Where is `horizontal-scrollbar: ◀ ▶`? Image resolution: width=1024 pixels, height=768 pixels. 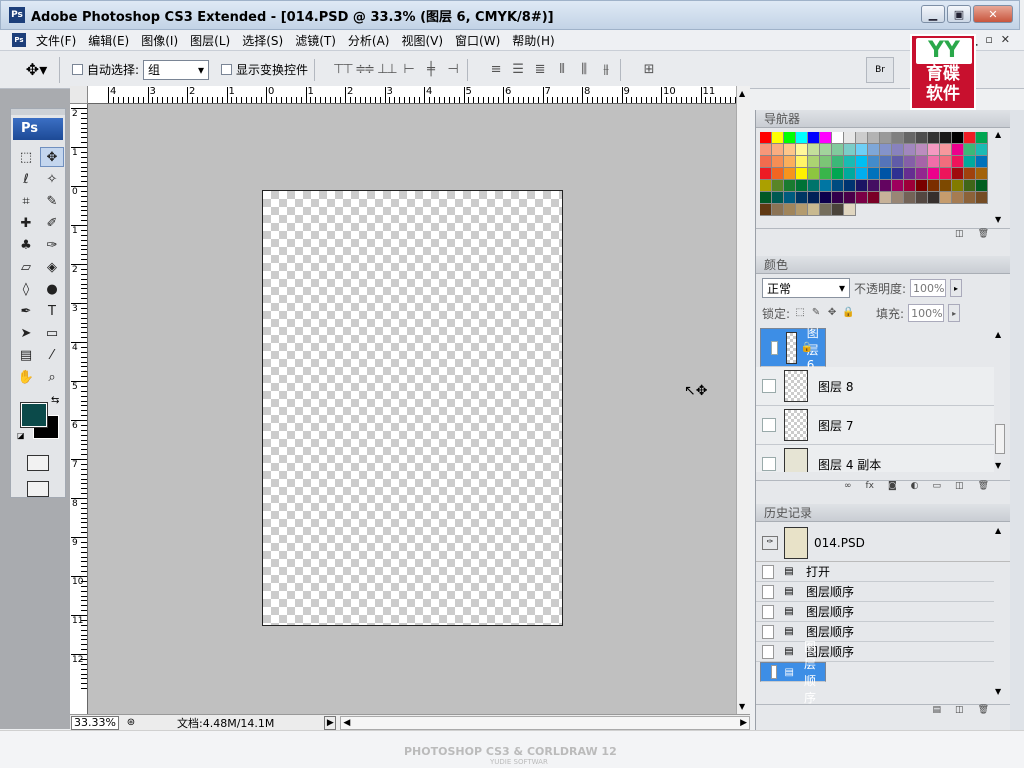 horizontal-scrollbar: ◀ ▶ is located at coordinates (545, 722).